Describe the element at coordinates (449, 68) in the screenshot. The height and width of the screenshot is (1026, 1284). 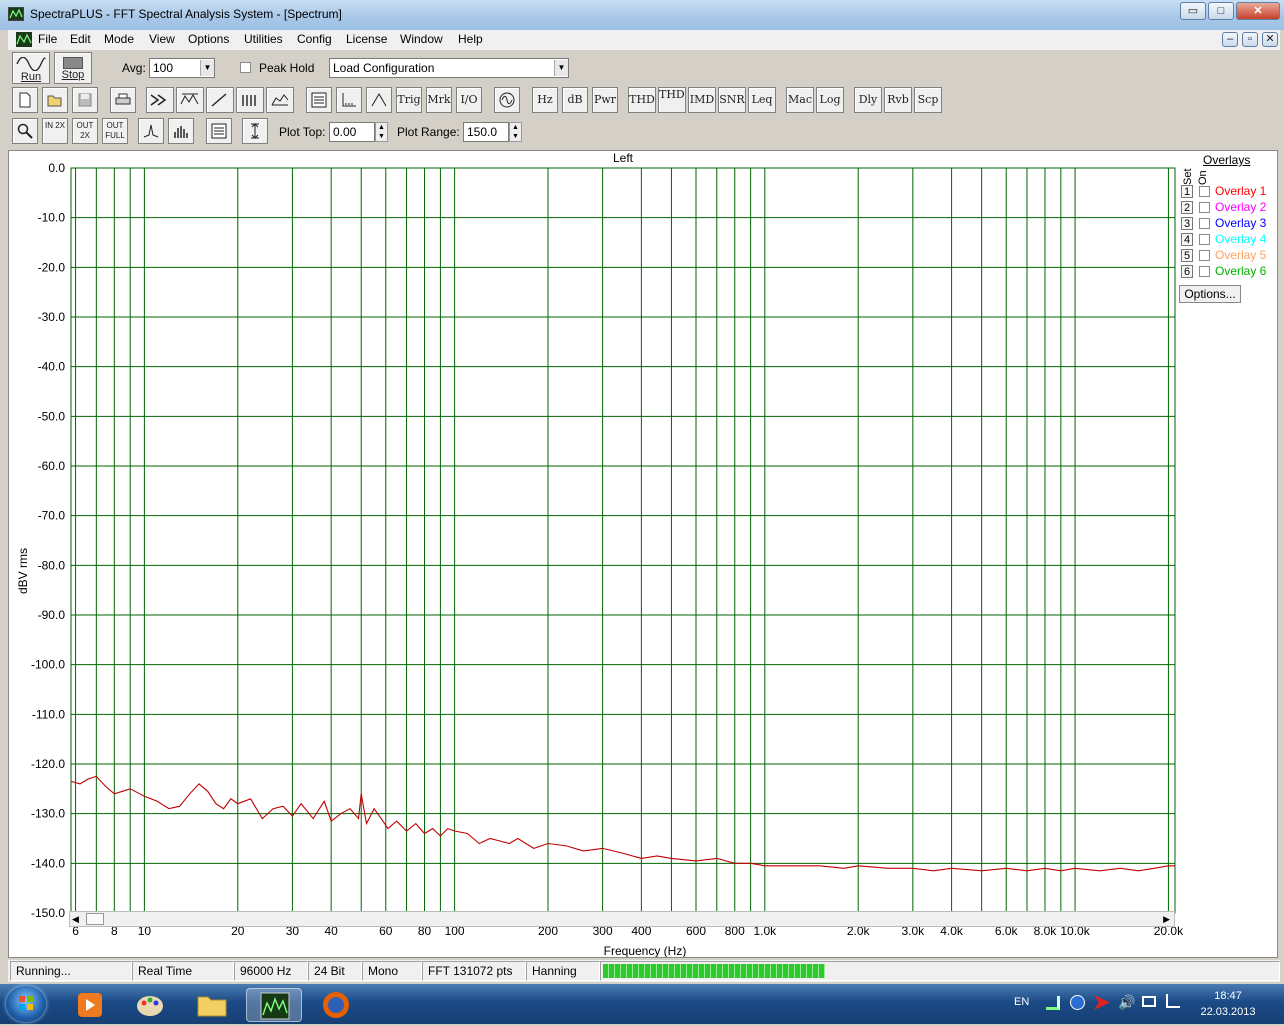
I see `config-select: Load Configuration ▼` at that location.